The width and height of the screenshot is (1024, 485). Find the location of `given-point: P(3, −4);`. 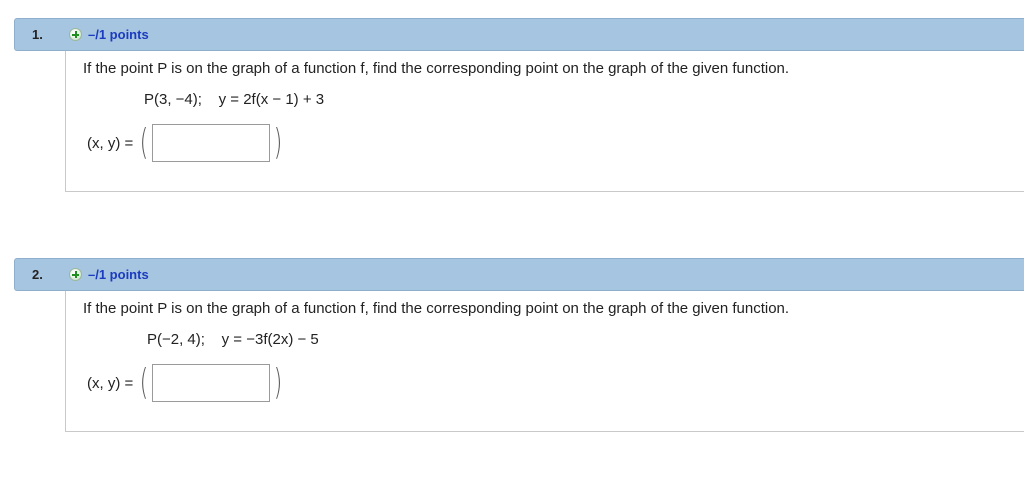

given-point: P(3, −4); is located at coordinates (173, 99).